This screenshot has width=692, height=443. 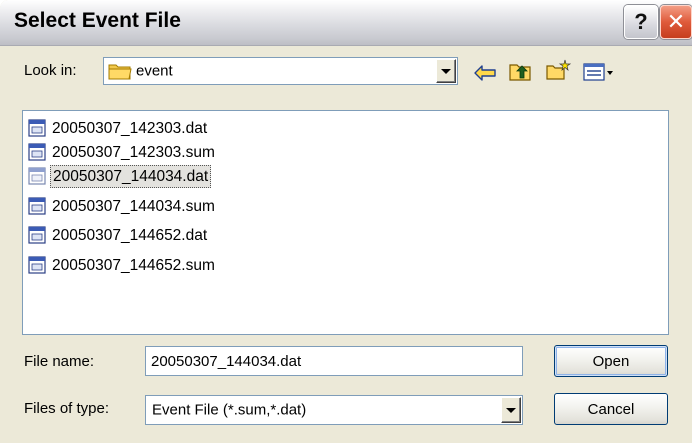 What do you see at coordinates (611, 361) in the screenshot?
I see `open-button: Open` at bounding box center [611, 361].